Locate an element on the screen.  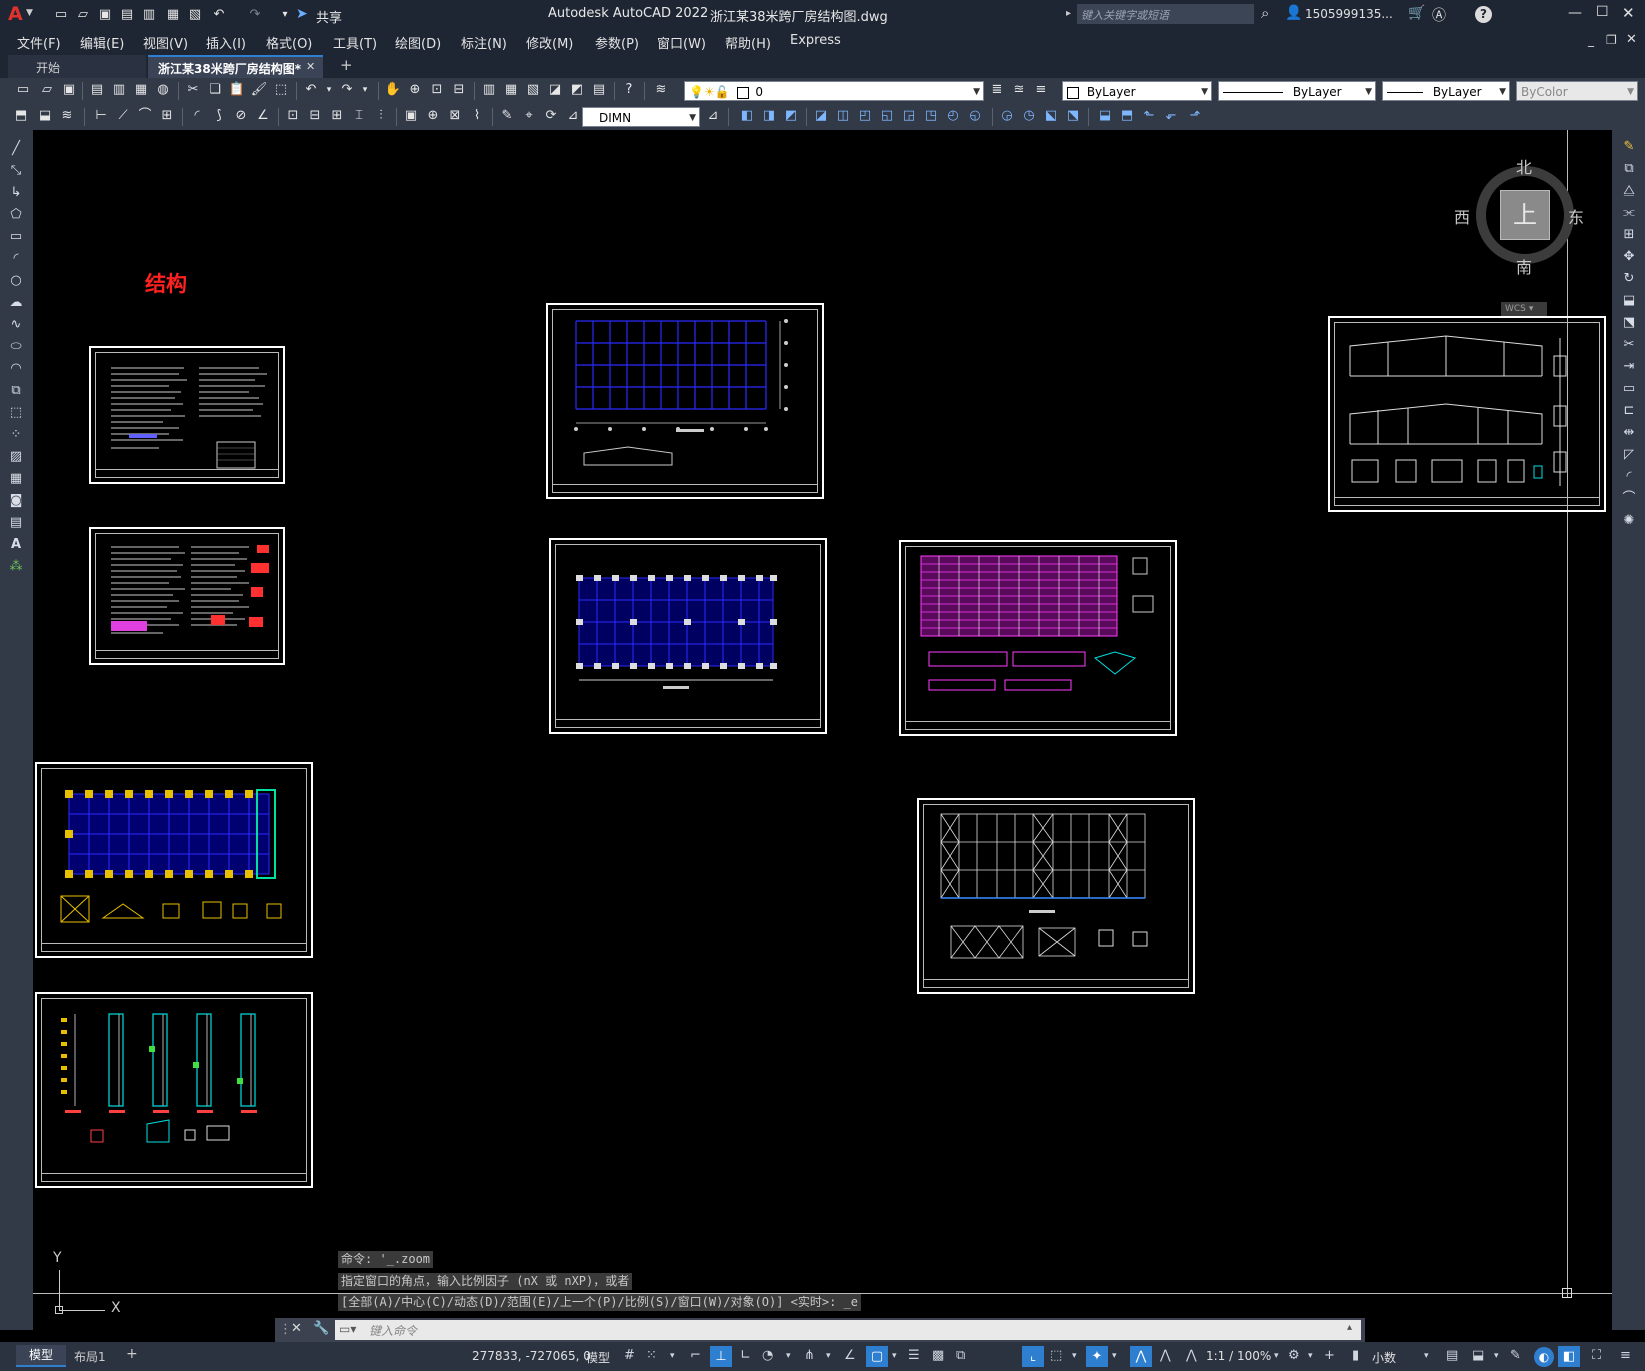
redo-icon: ↷ is located at coordinates (255, 15).